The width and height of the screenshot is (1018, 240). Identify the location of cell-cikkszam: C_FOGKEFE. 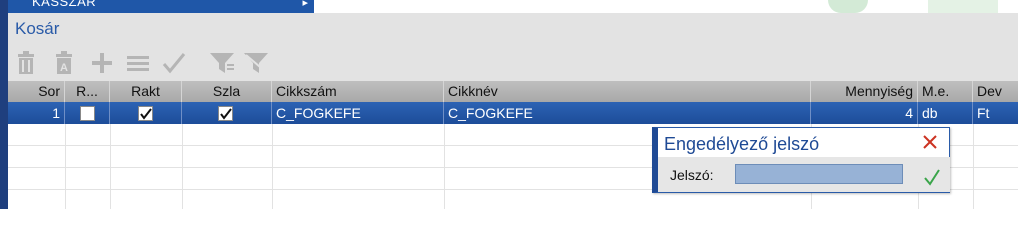
(358, 113).